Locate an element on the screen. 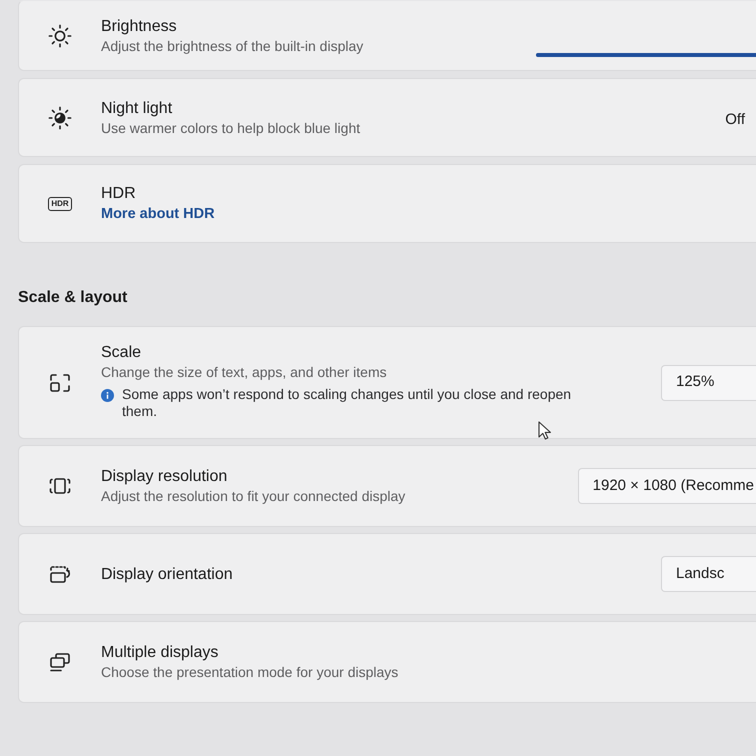 This screenshot has height=756, width=756. hdr-label-icon: HDR is located at coordinates (60, 203).